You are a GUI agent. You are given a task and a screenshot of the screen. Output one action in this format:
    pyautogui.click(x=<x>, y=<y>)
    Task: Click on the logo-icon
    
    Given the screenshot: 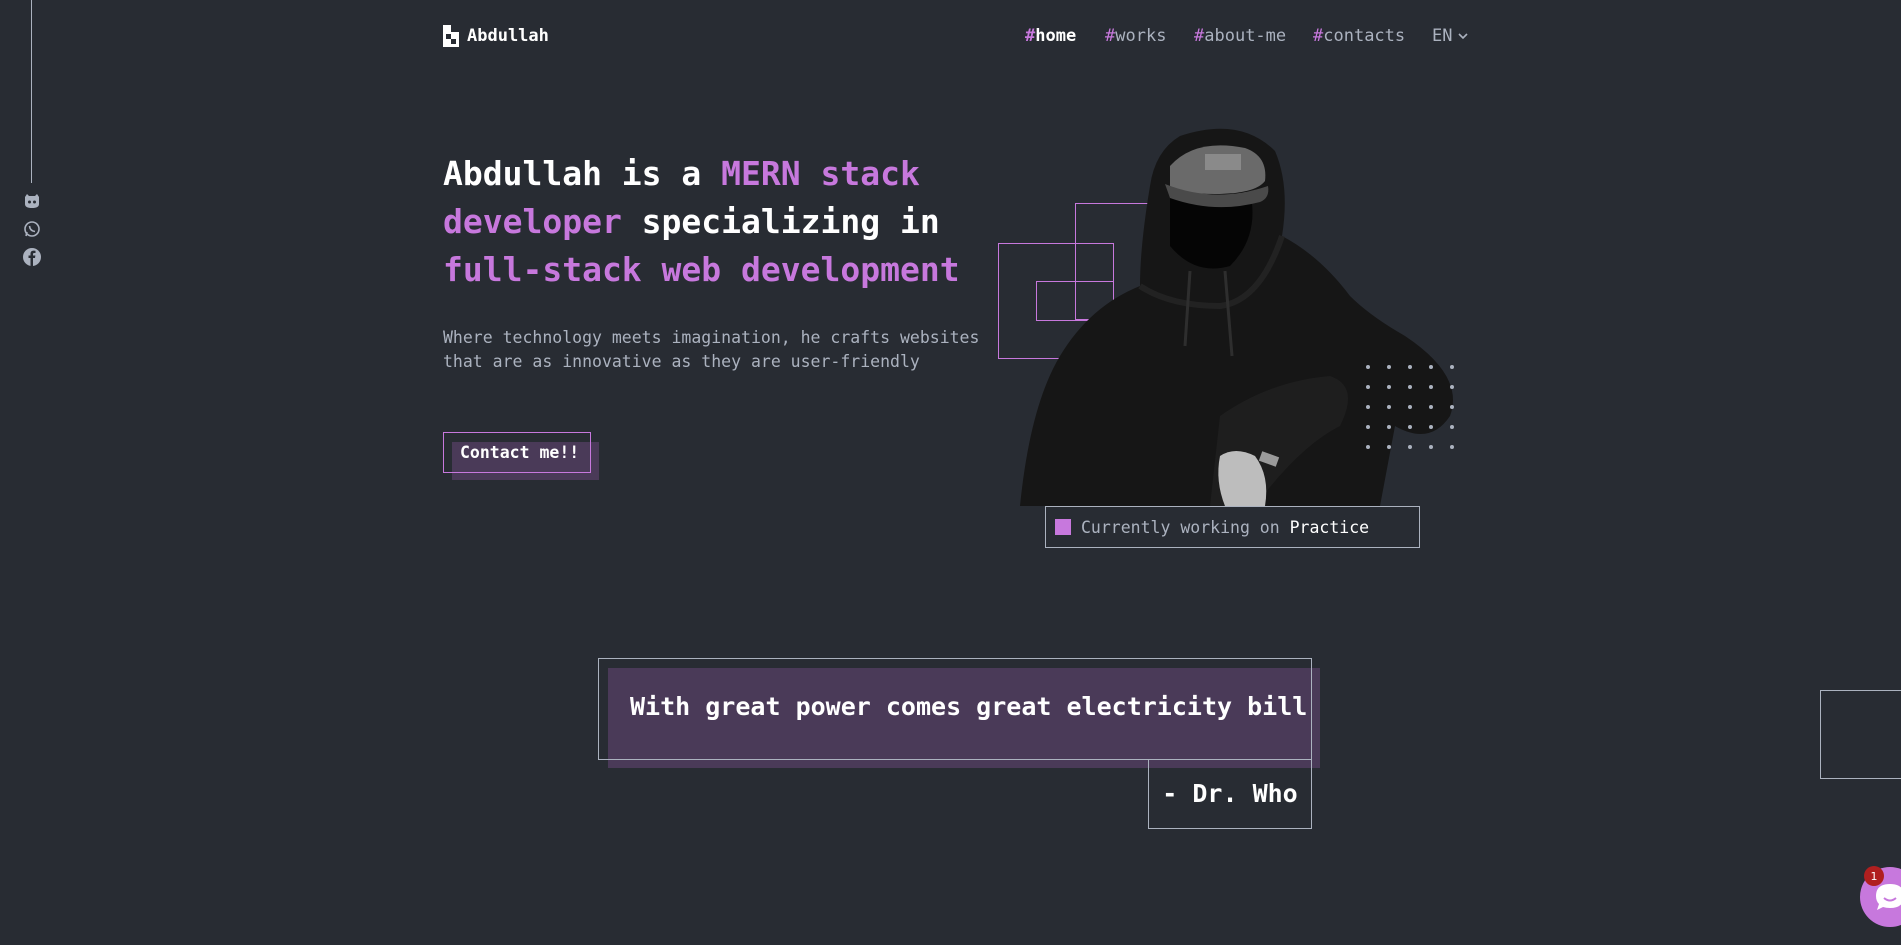 What is the action you would take?
    pyautogui.click(x=451, y=36)
    